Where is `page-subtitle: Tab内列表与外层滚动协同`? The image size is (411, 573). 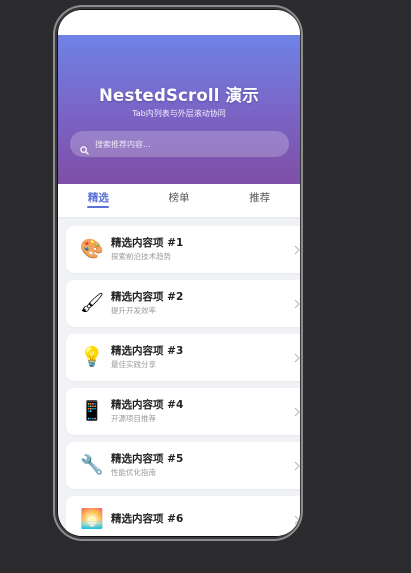 page-subtitle: Tab内列表与外层滚动协同 is located at coordinates (179, 113).